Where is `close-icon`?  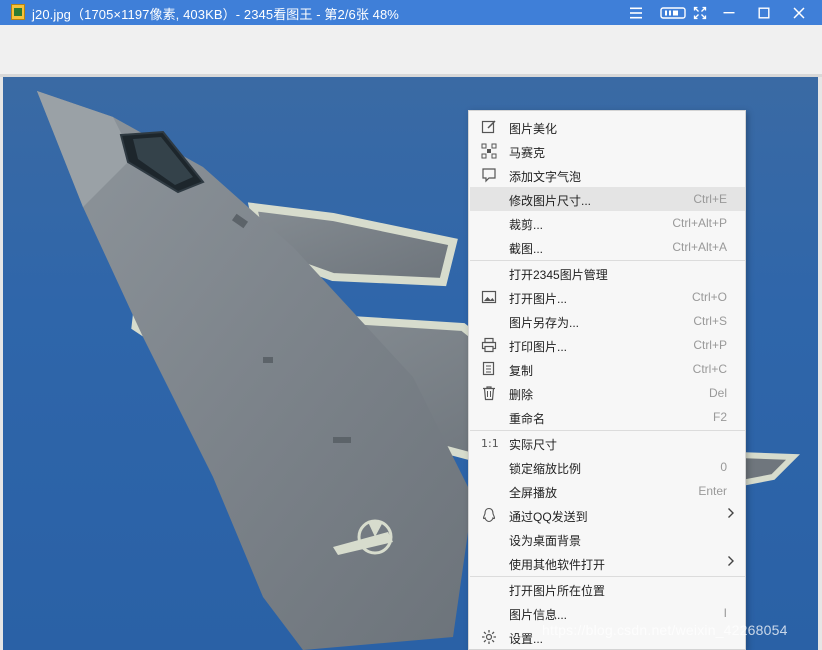 close-icon is located at coordinates (799, 12).